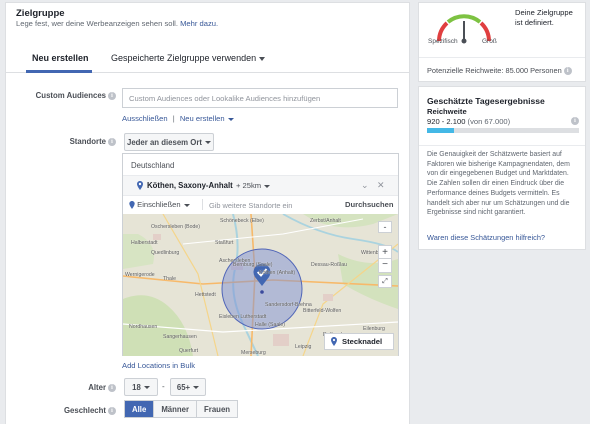  I want to click on chevron-down-icon: ⌄, so click(365, 185).